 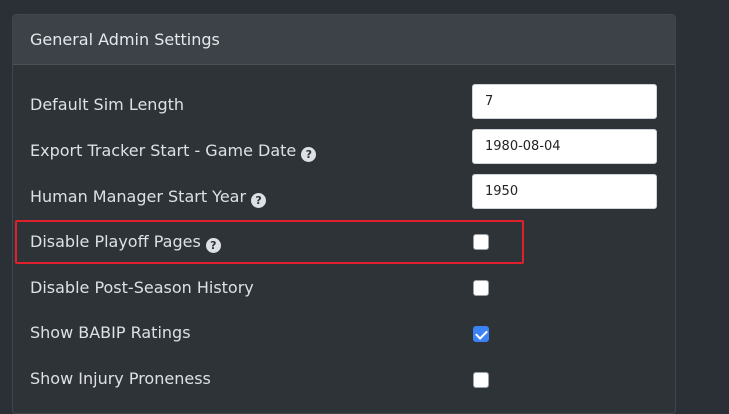 What do you see at coordinates (481, 288) in the screenshot?
I see `disable-post-season-history-checkbox` at bounding box center [481, 288].